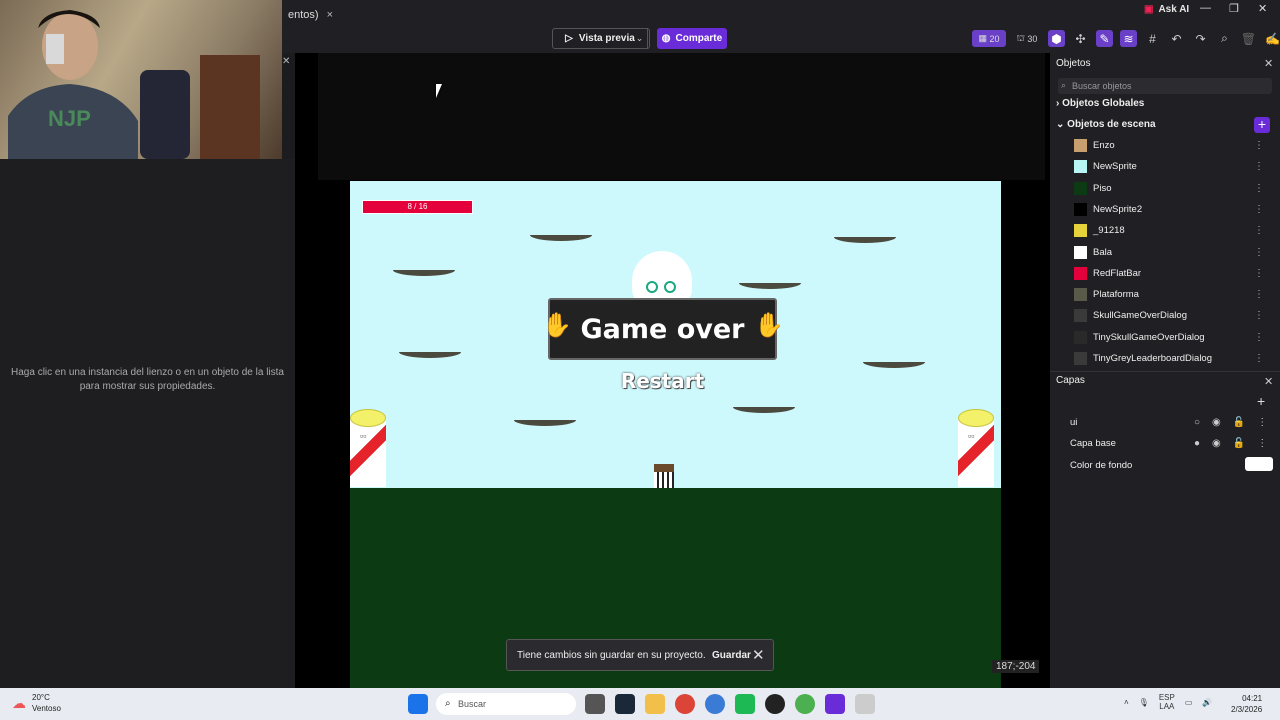 The image size is (1280, 720). I want to click on volume-icon: 🔊, so click(1207, 702).